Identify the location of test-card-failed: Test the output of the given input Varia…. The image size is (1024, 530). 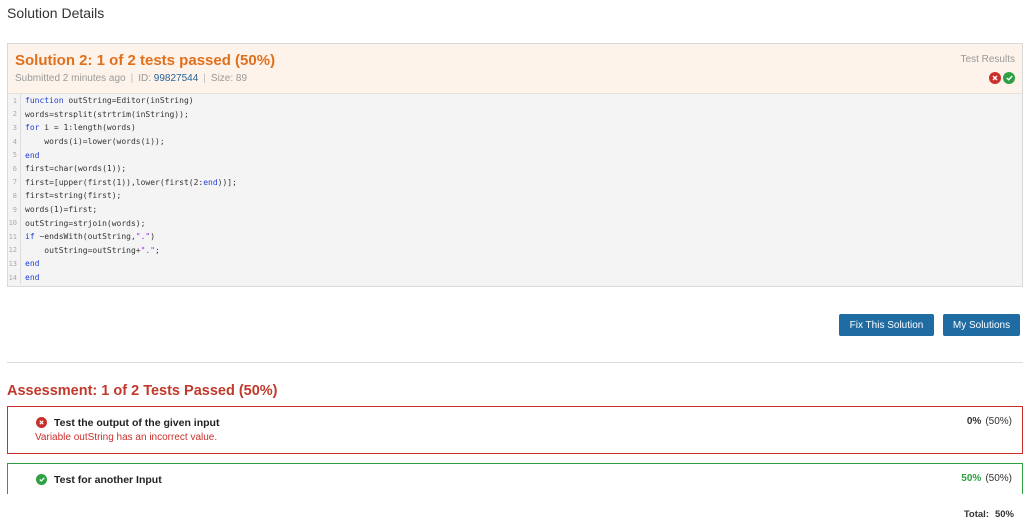
(515, 430).